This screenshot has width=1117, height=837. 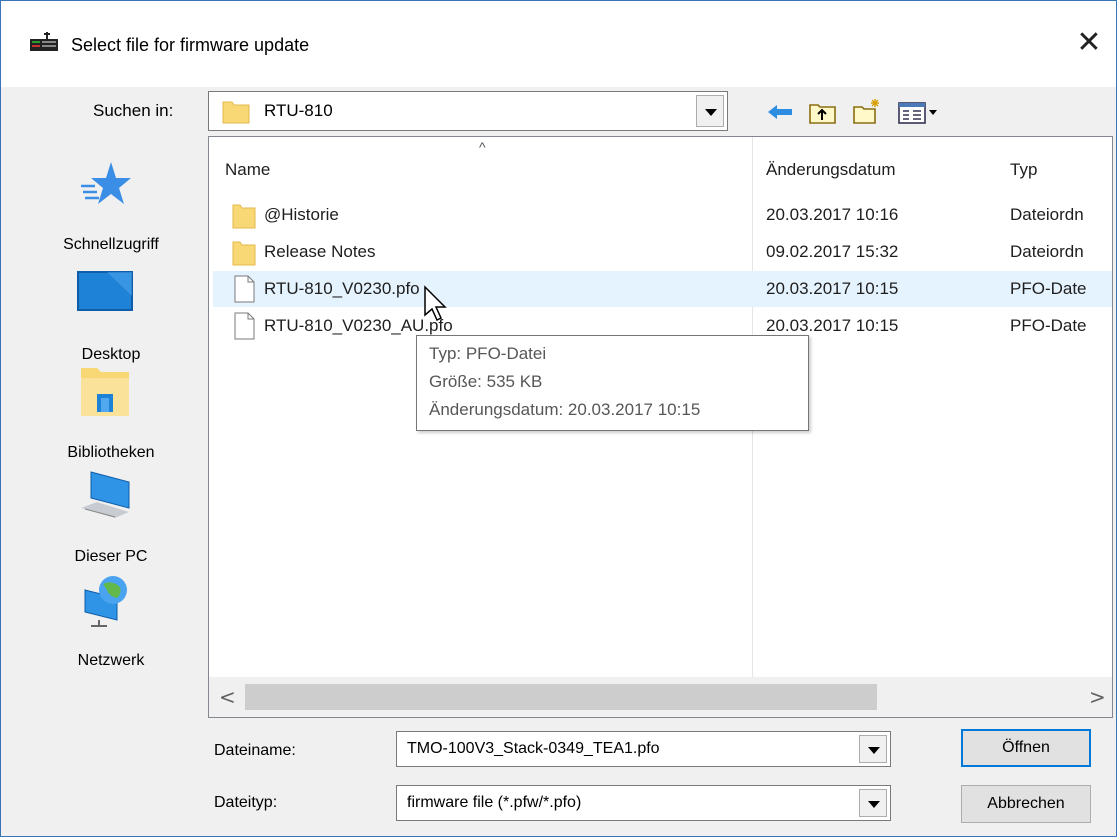 I want to click on filename-dropdown-button, so click(x=873, y=749).